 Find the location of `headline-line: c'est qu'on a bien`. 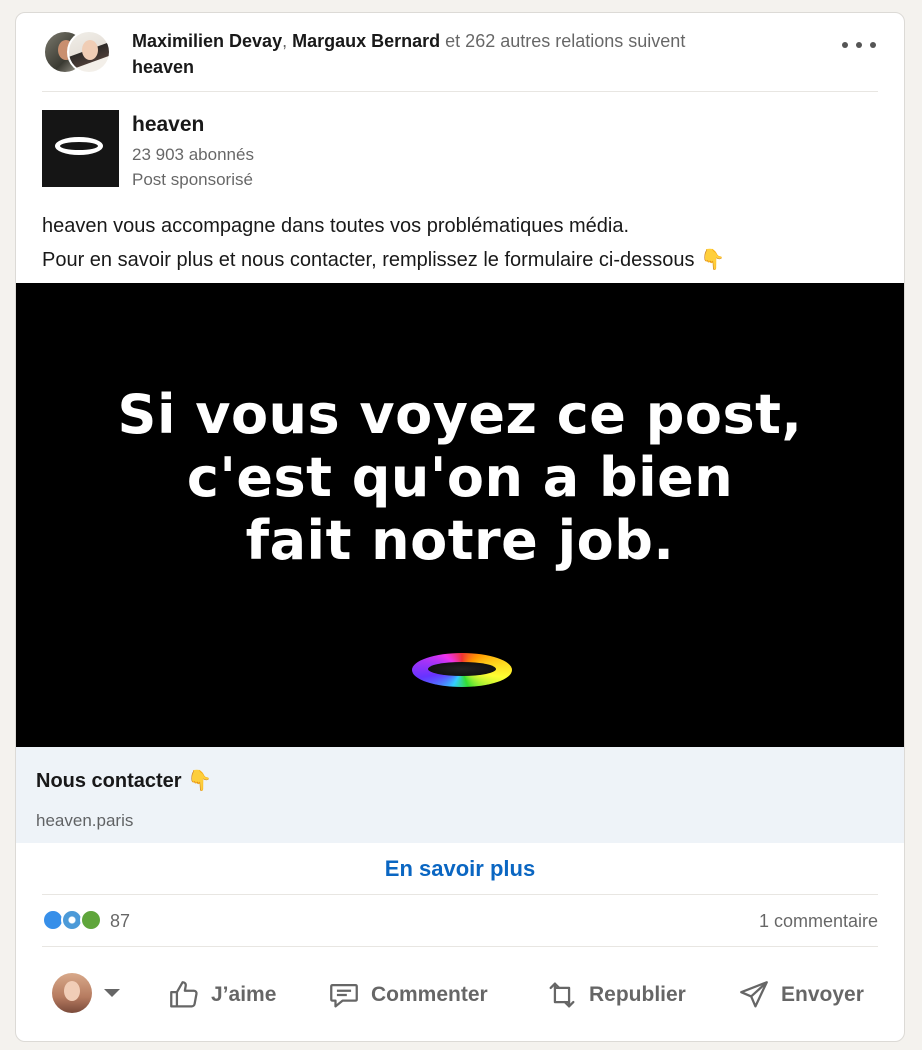

headline-line: c'est qu'on a bien is located at coordinates (460, 477).